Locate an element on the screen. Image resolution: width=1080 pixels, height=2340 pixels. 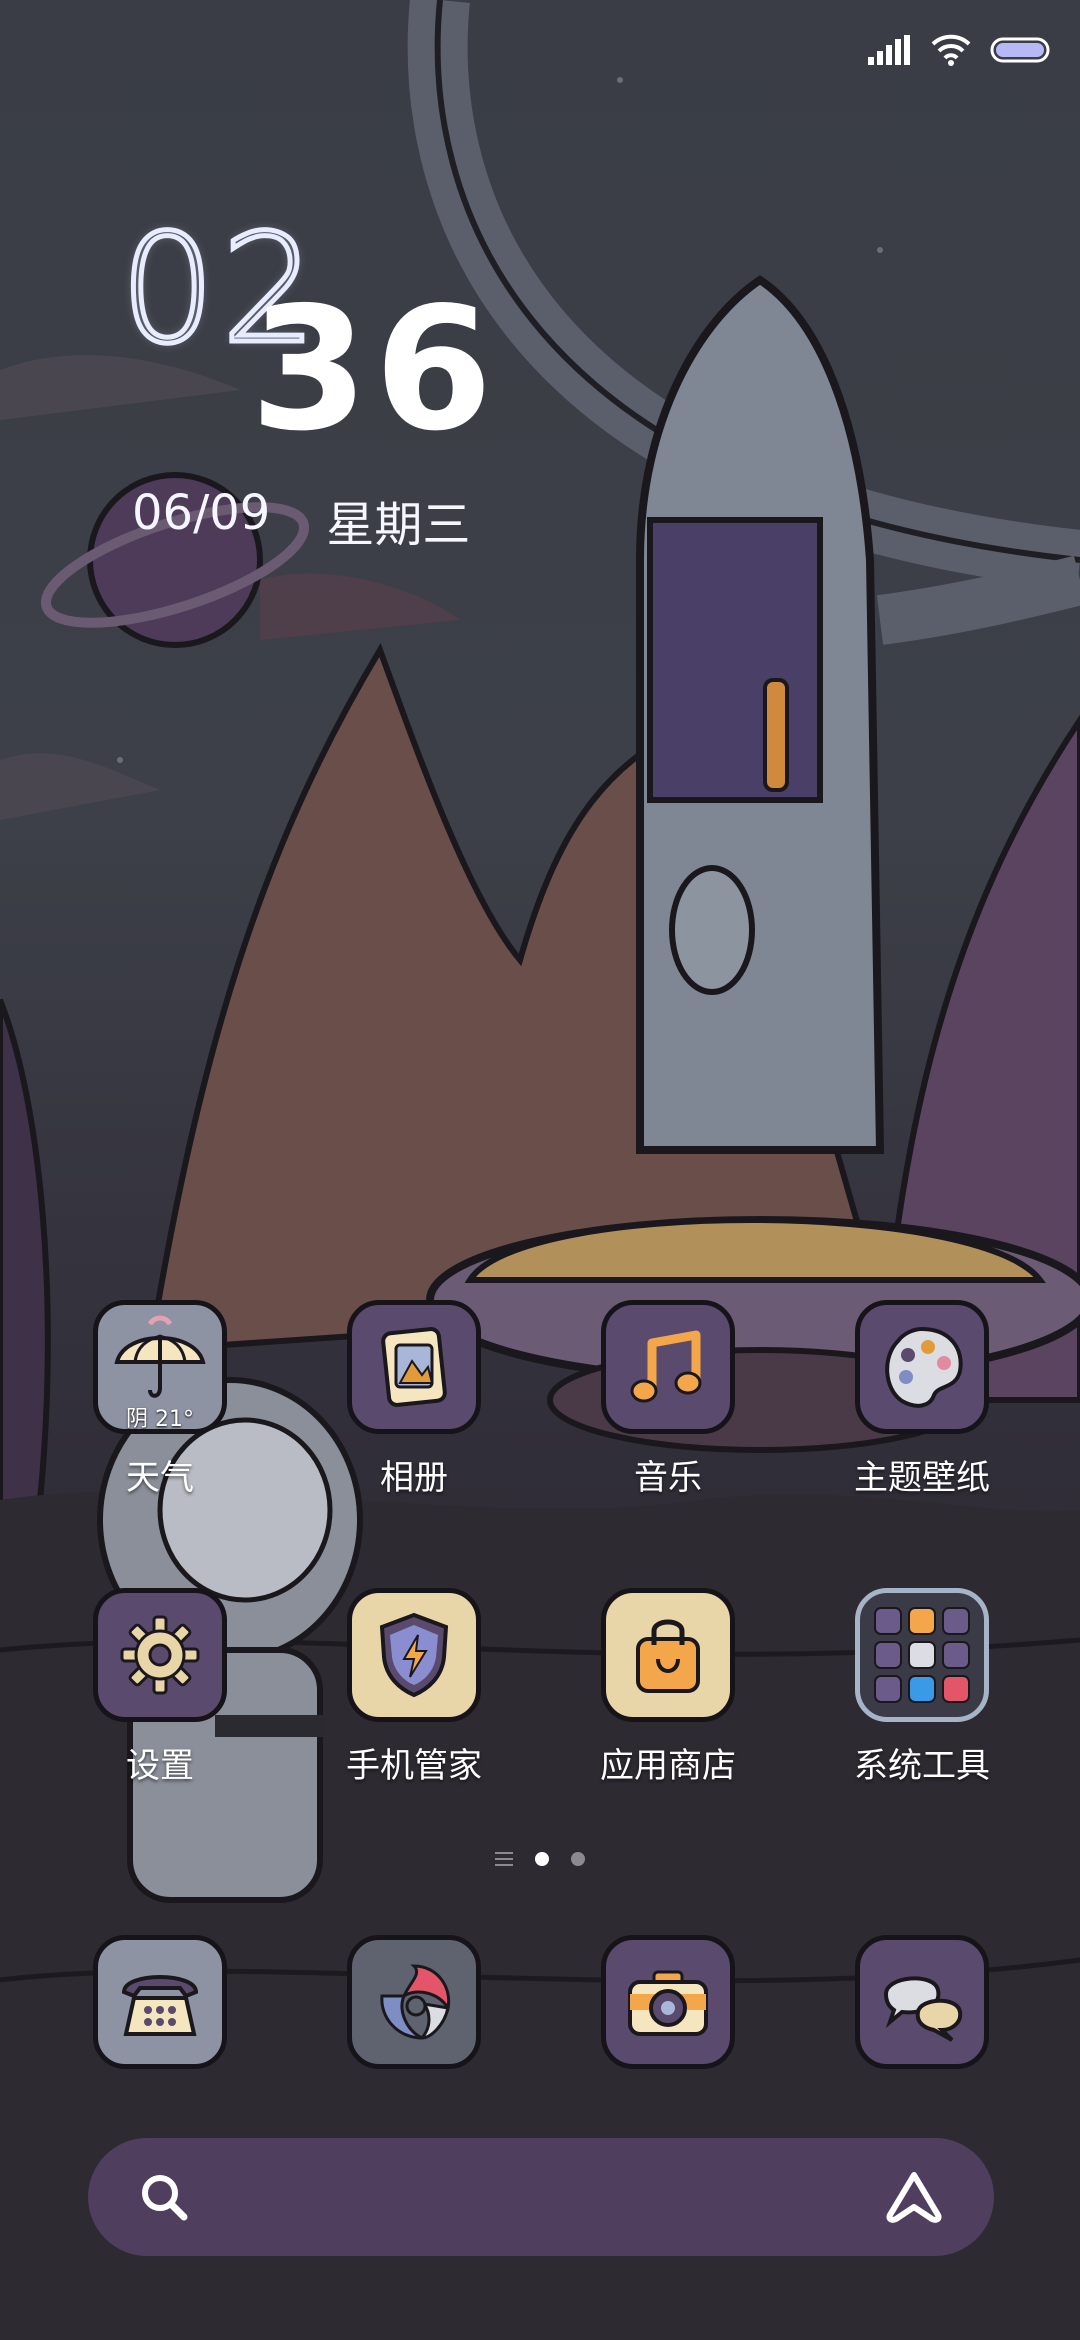
clock-widget: 02 36 is located at coordinates (305, 339).